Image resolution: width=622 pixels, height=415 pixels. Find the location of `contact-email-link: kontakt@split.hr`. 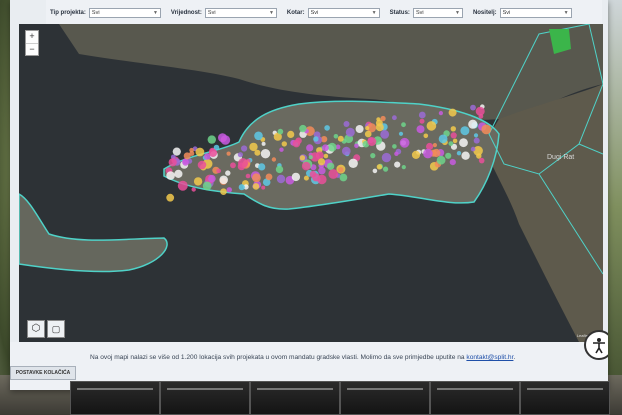

contact-email-link: kontakt@split.hr is located at coordinates (489, 357).